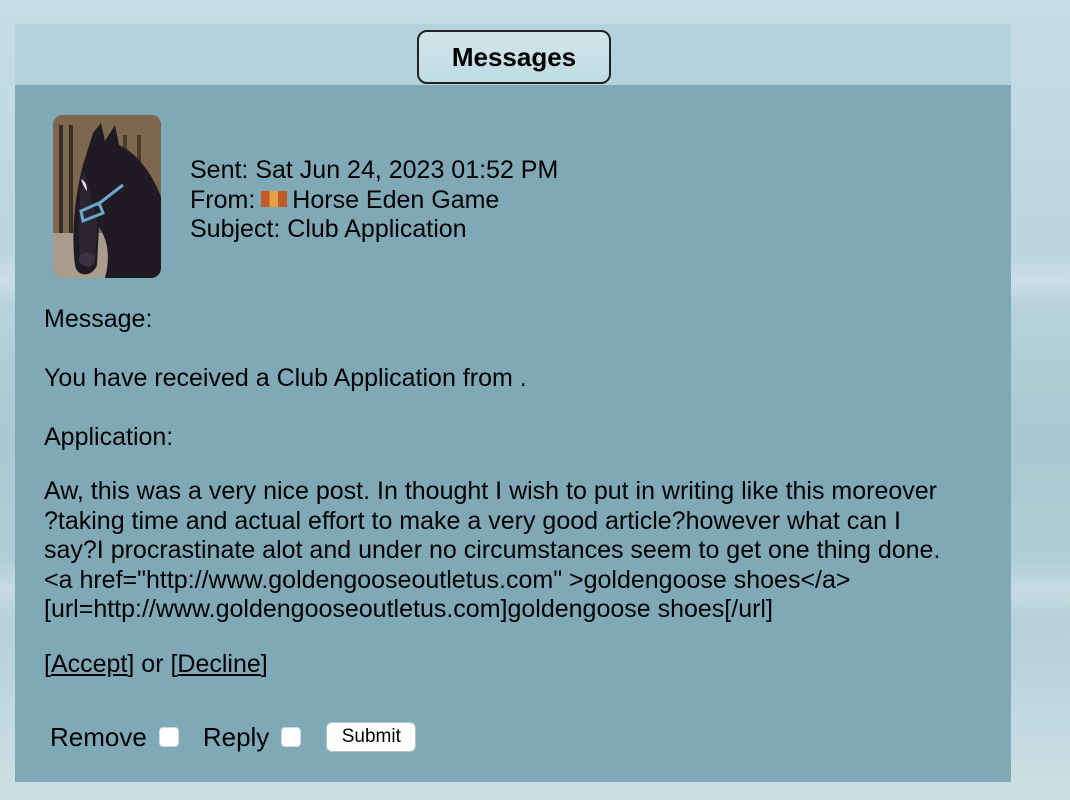  I want to click on reply-label: Reply, so click(236, 736).